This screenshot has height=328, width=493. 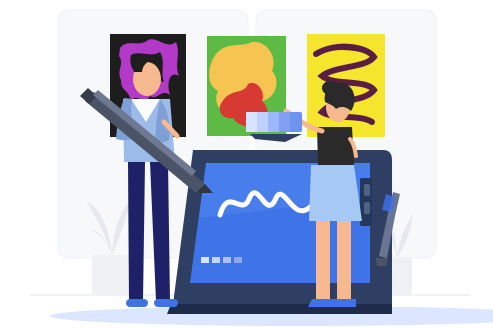 I want to click on color-swatch-fan, so click(x=274, y=127).